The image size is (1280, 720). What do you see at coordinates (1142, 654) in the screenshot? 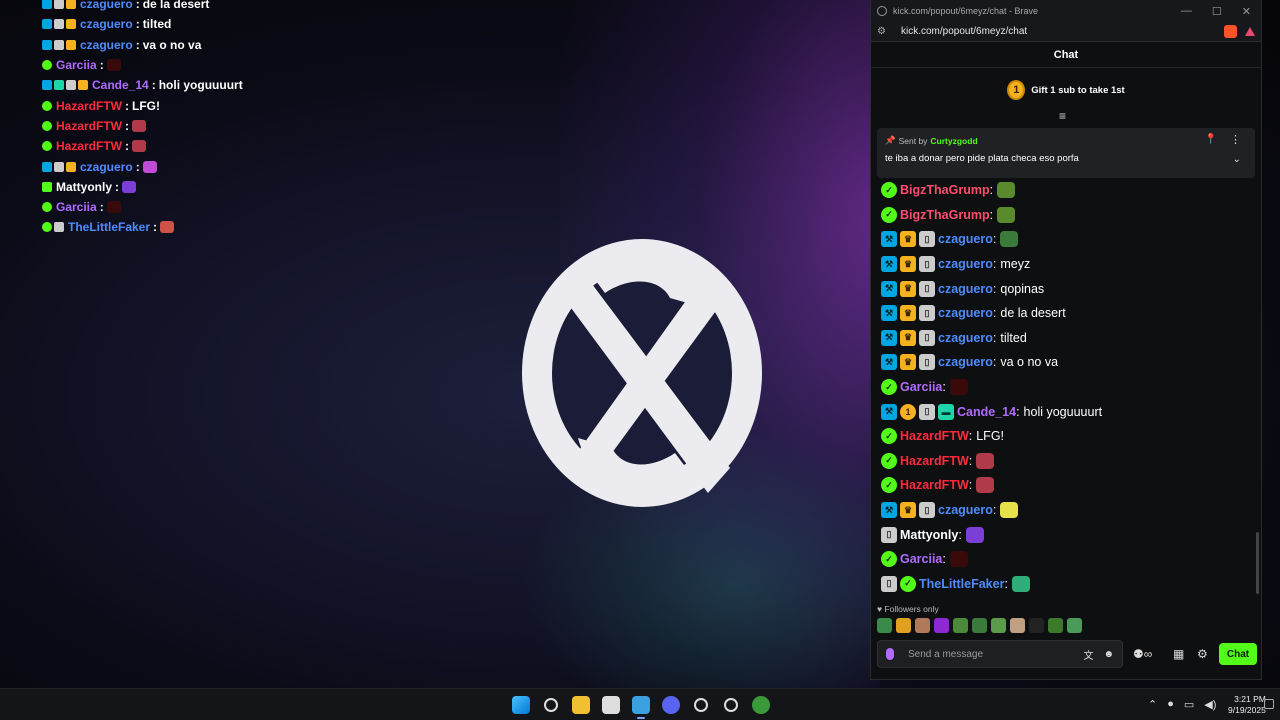
I see `users-icon: ⚉∞` at bounding box center [1142, 654].